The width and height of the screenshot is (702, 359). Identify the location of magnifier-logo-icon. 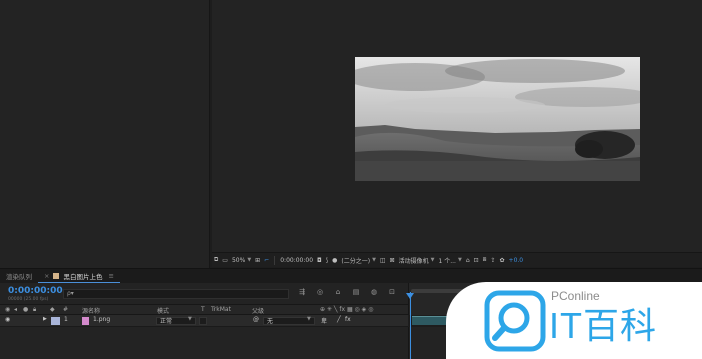
(515, 321).